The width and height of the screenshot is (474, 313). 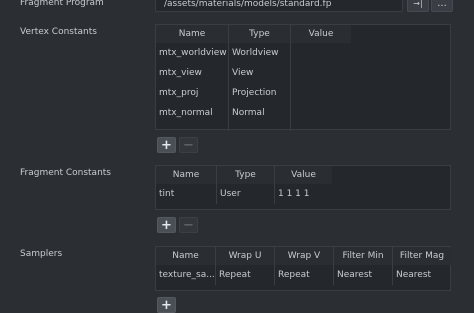 What do you see at coordinates (245, 275) in the screenshot?
I see `cell-wrap-u: Repeat` at bounding box center [245, 275].